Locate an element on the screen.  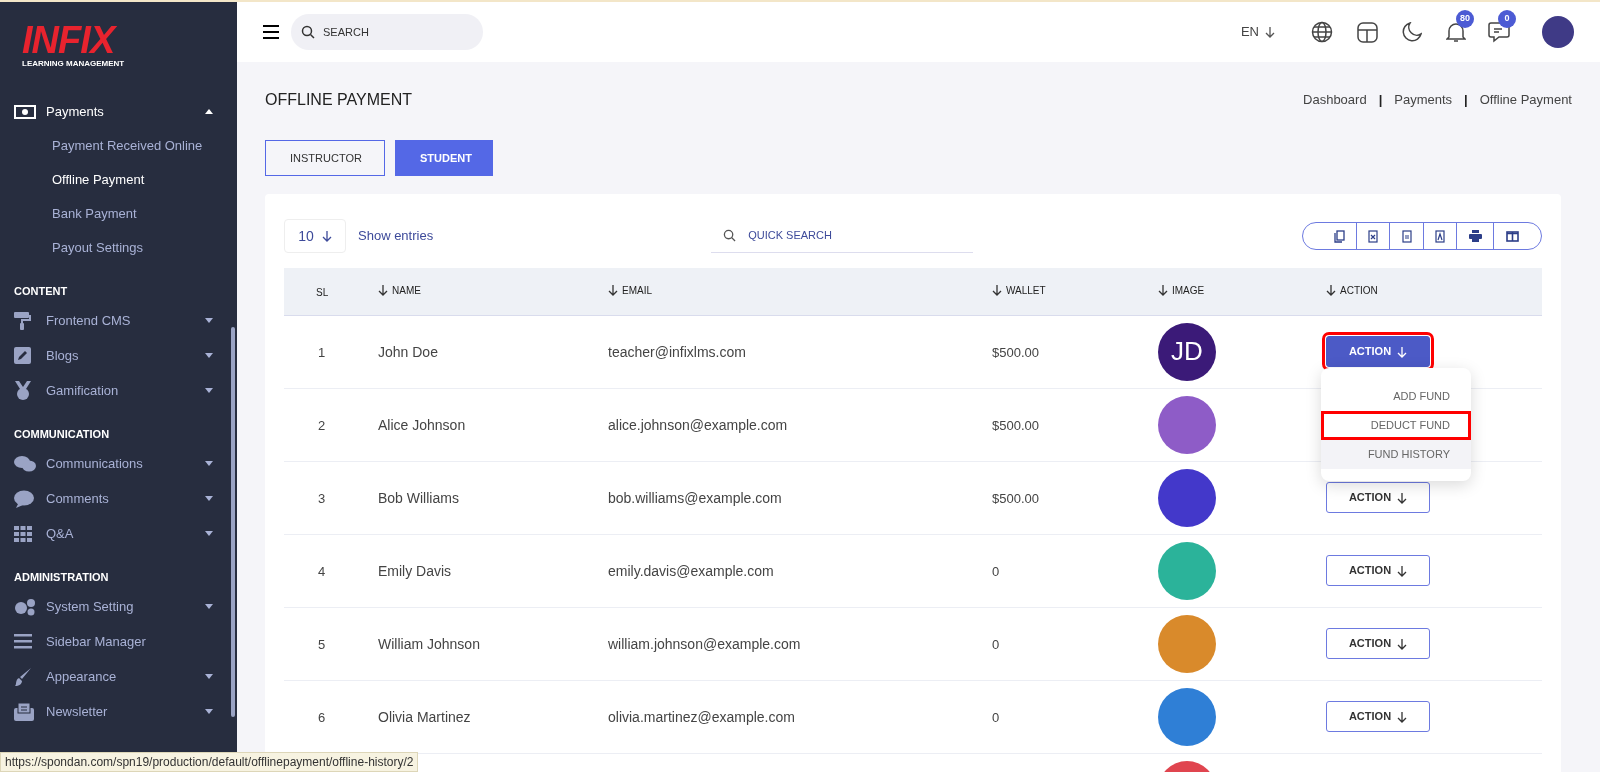
notification-count: 80 is located at coordinates (1465, 19).